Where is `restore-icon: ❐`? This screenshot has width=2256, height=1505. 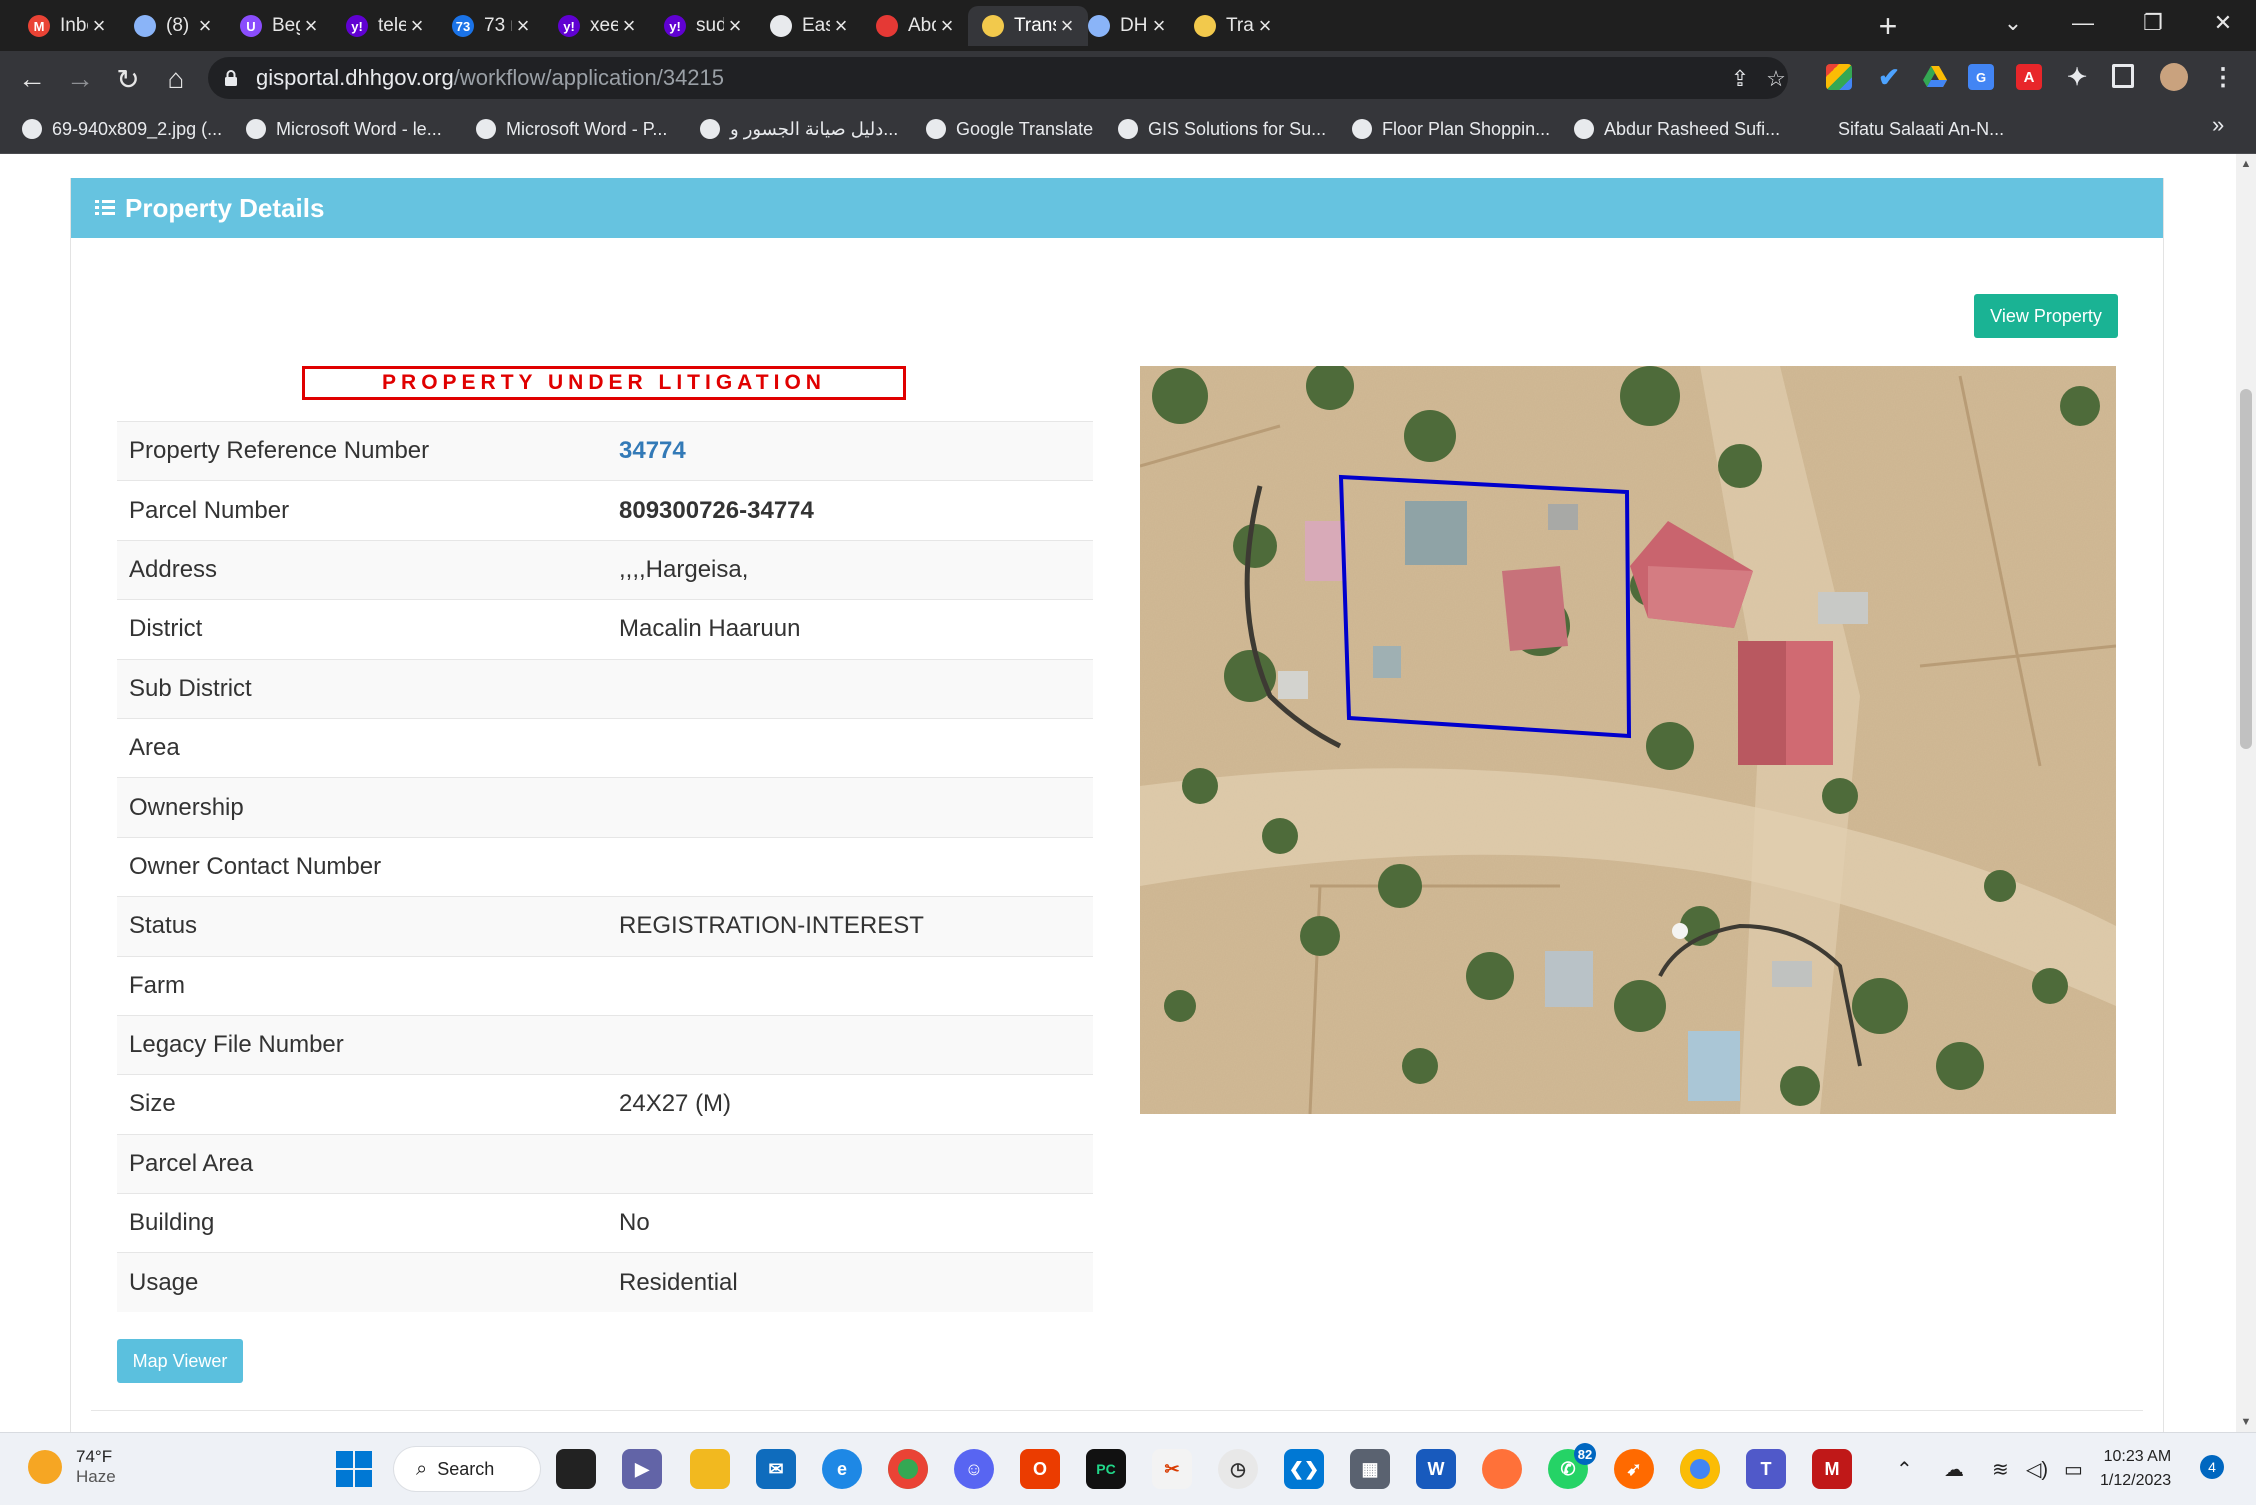
restore-icon: ❐ is located at coordinates (2153, 22).